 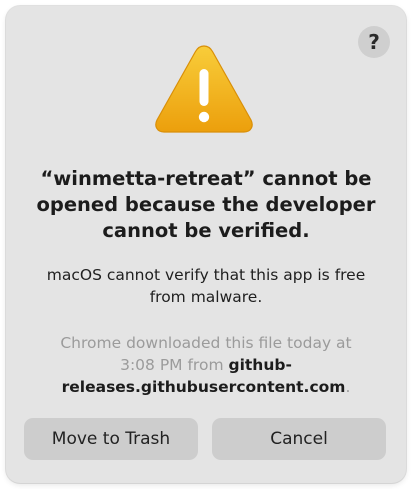 What do you see at coordinates (174, 365) in the screenshot?
I see `download-time: 3:08 PM from` at bounding box center [174, 365].